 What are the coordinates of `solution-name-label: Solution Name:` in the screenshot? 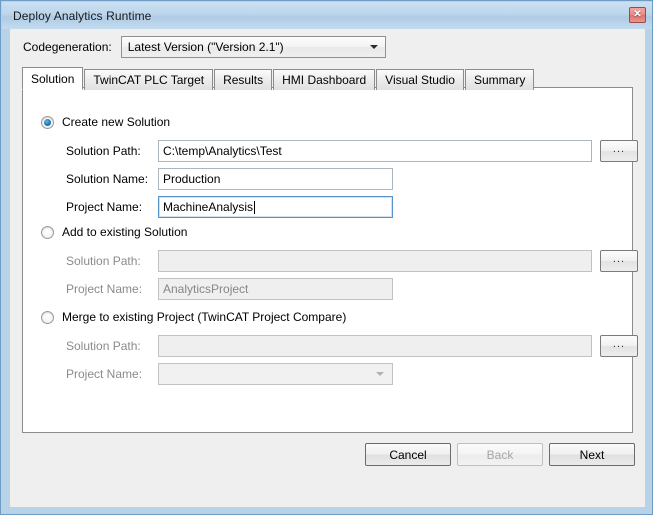 It's located at (107, 179).